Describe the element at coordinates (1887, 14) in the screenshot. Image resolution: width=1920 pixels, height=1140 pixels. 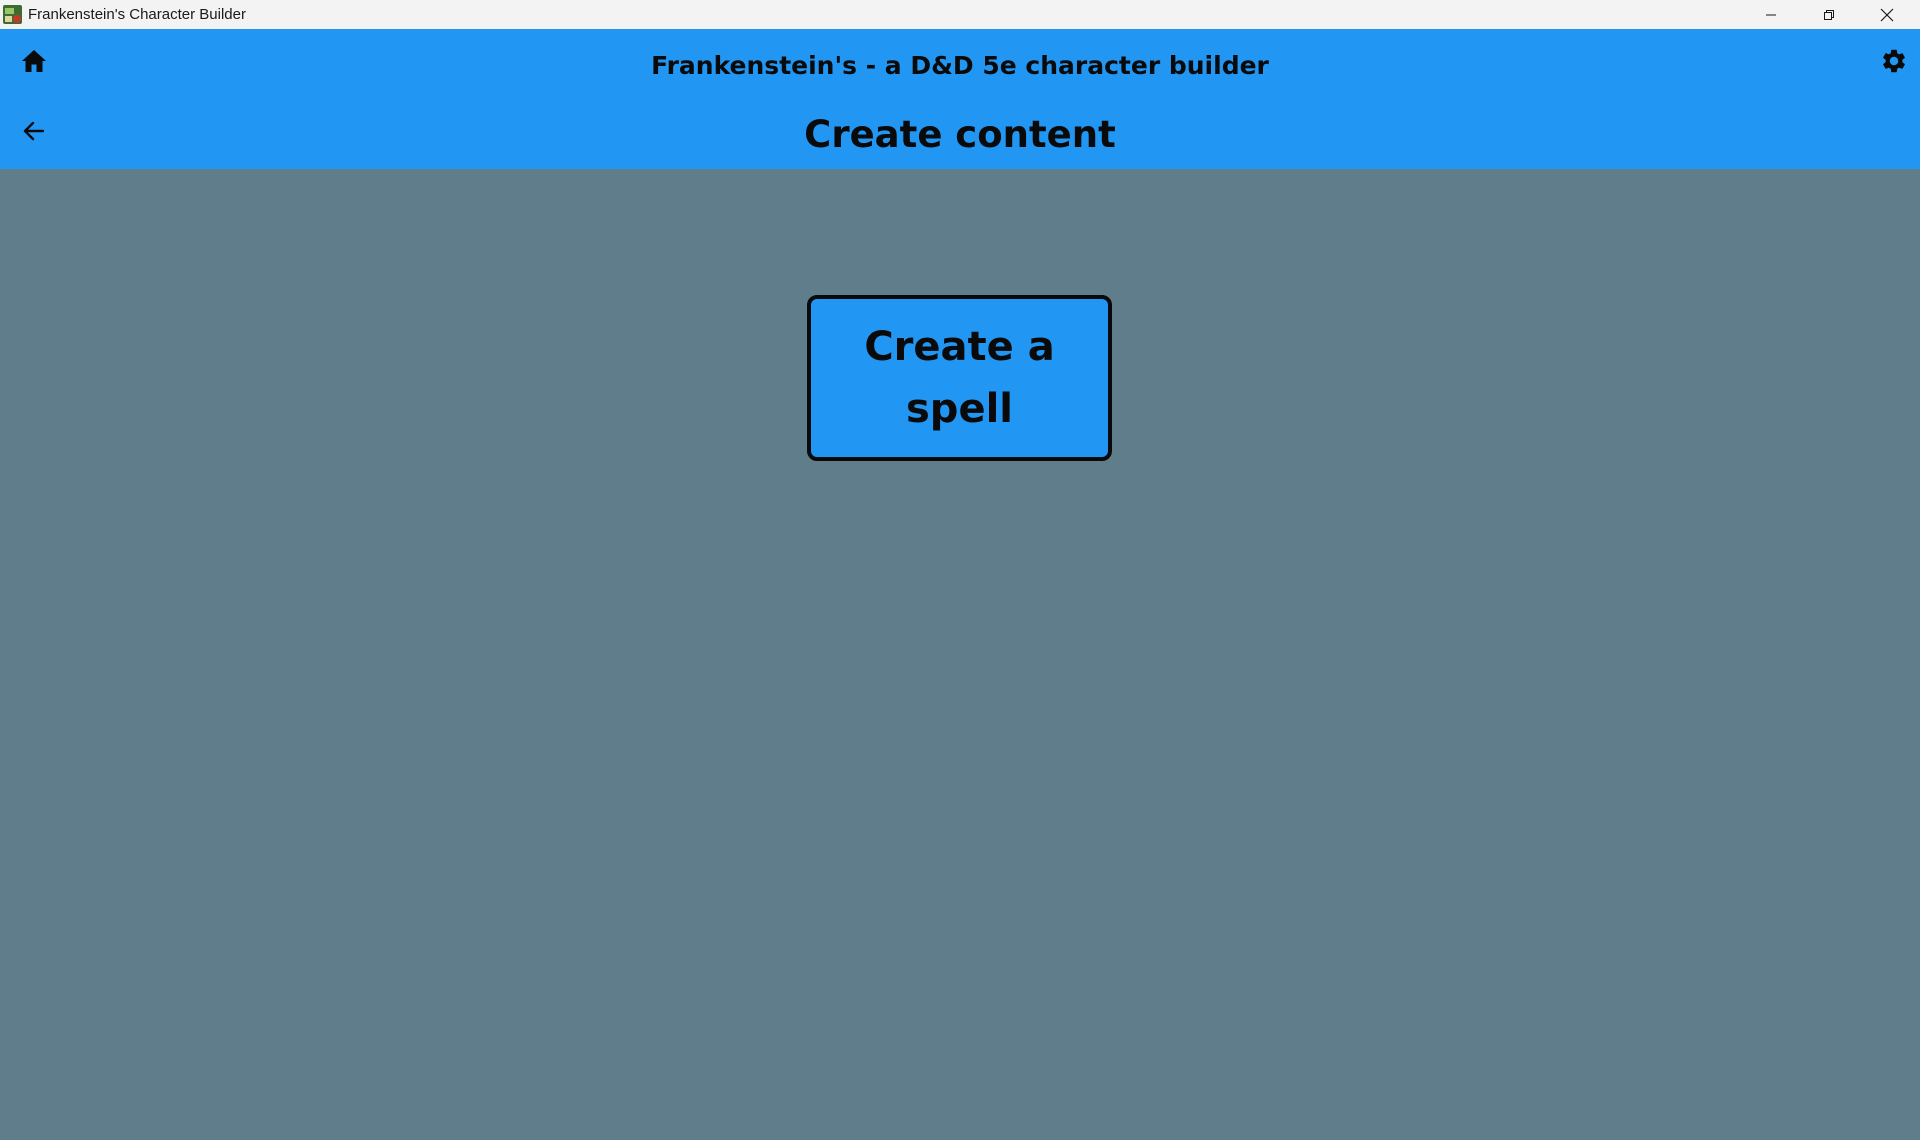
I see `close-button` at that location.